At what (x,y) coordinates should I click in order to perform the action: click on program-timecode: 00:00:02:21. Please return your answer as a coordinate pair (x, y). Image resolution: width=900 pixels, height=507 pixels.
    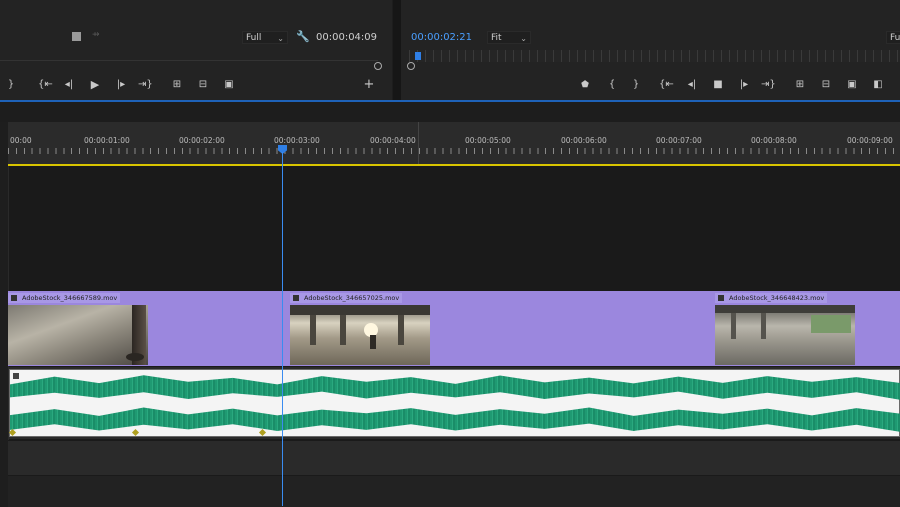
    Looking at the image, I should click on (441, 37).